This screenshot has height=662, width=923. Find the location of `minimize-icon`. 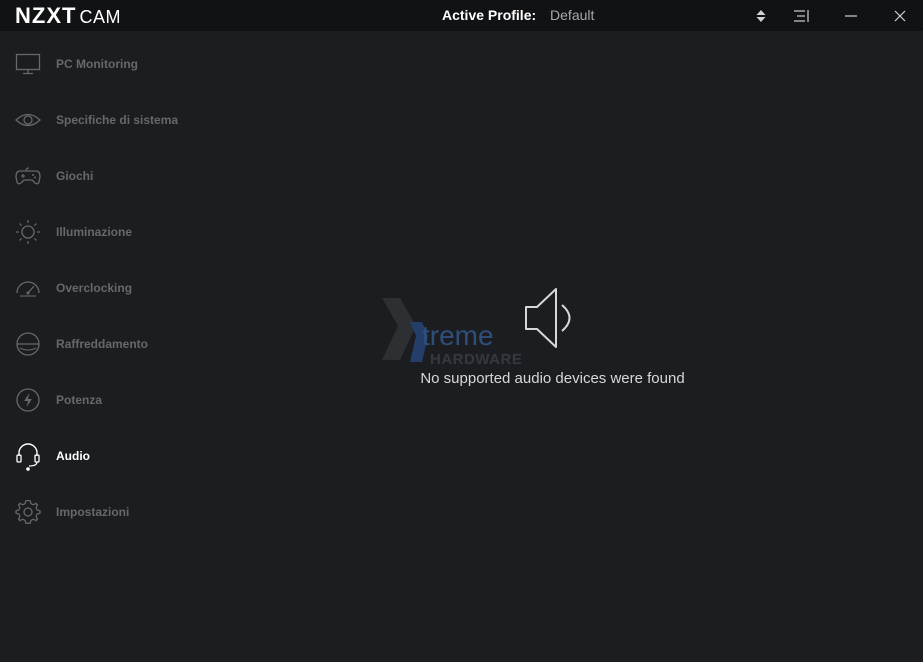

minimize-icon is located at coordinates (851, 15).